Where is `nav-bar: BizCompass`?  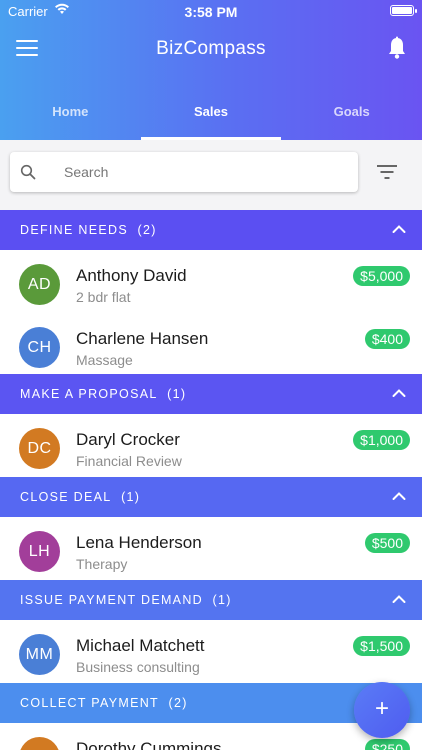 nav-bar: BizCompass is located at coordinates (211, 50).